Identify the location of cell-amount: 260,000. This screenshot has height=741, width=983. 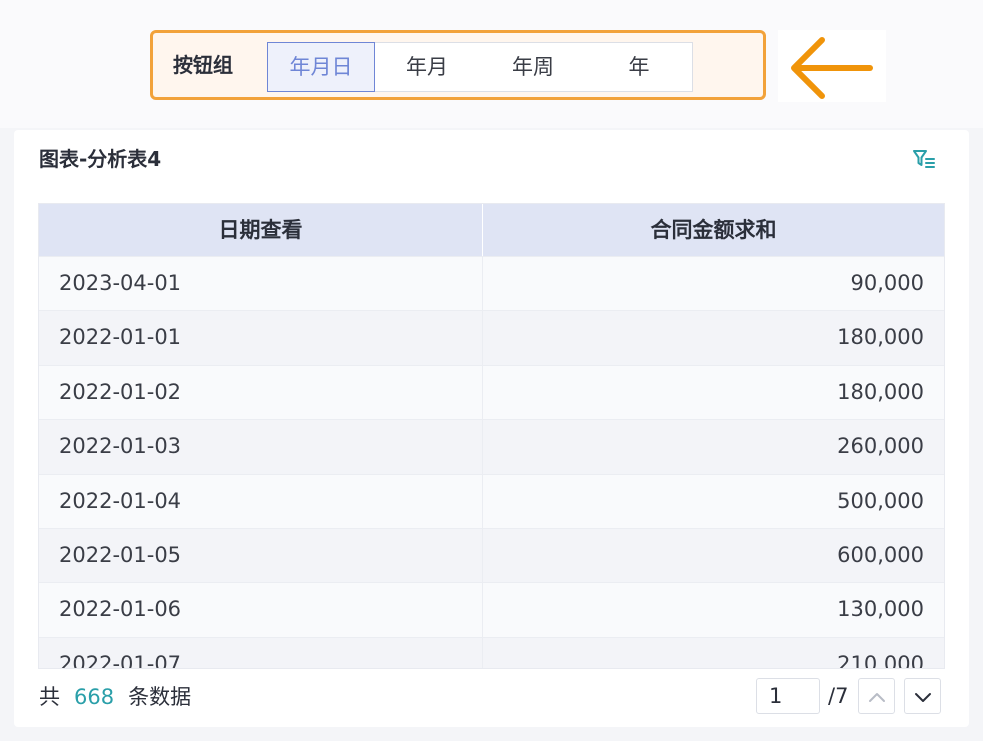
(880, 446).